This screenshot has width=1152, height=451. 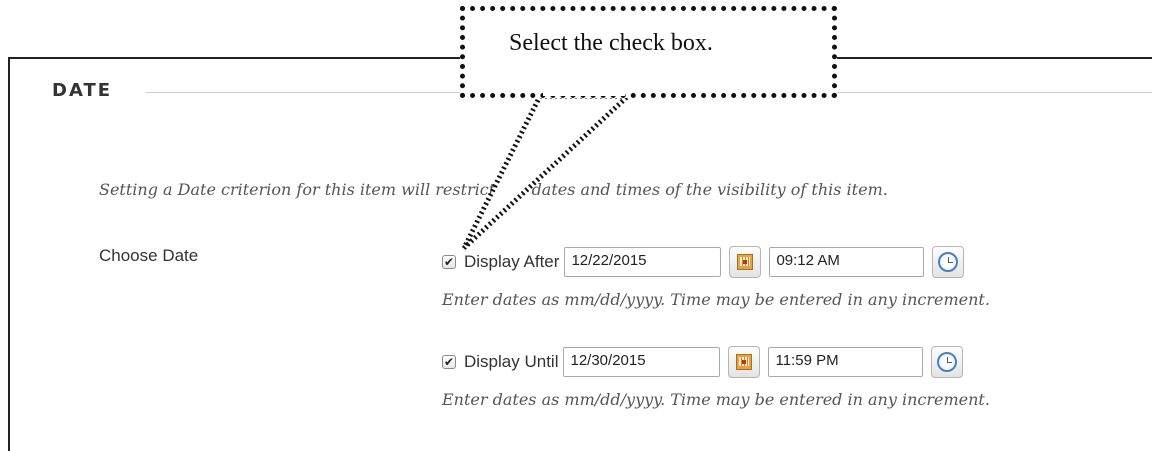 What do you see at coordinates (847, 262) in the screenshot?
I see `display-after-time-input: 09:12 AM` at bounding box center [847, 262].